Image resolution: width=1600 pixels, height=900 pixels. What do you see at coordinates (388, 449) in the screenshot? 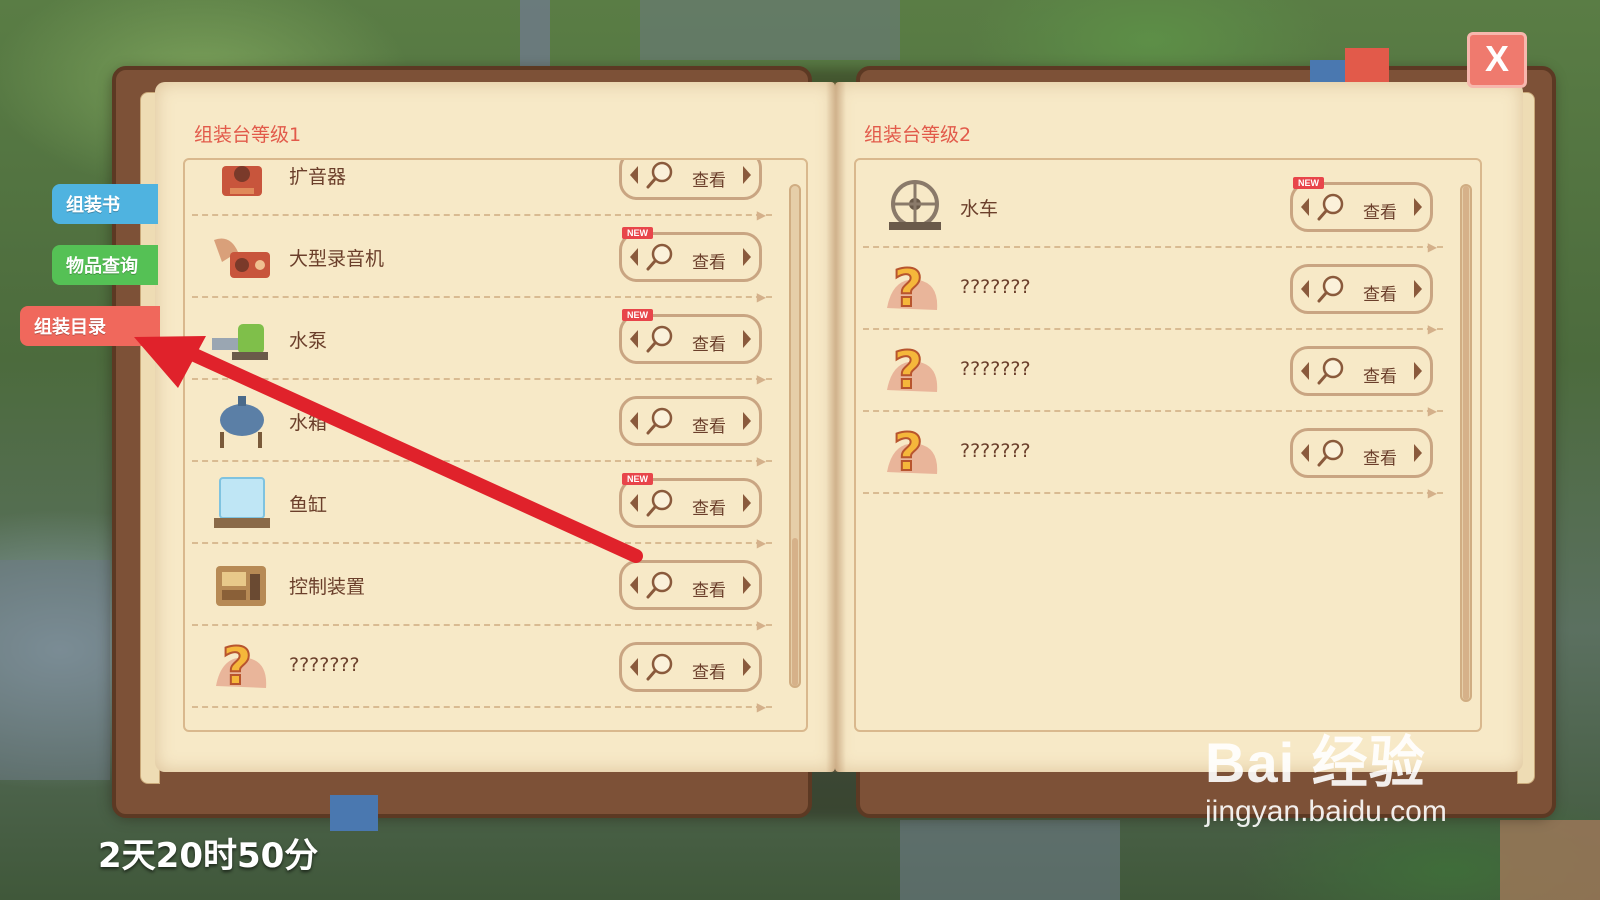
I see `annotation-arrow` at bounding box center [388, 449].